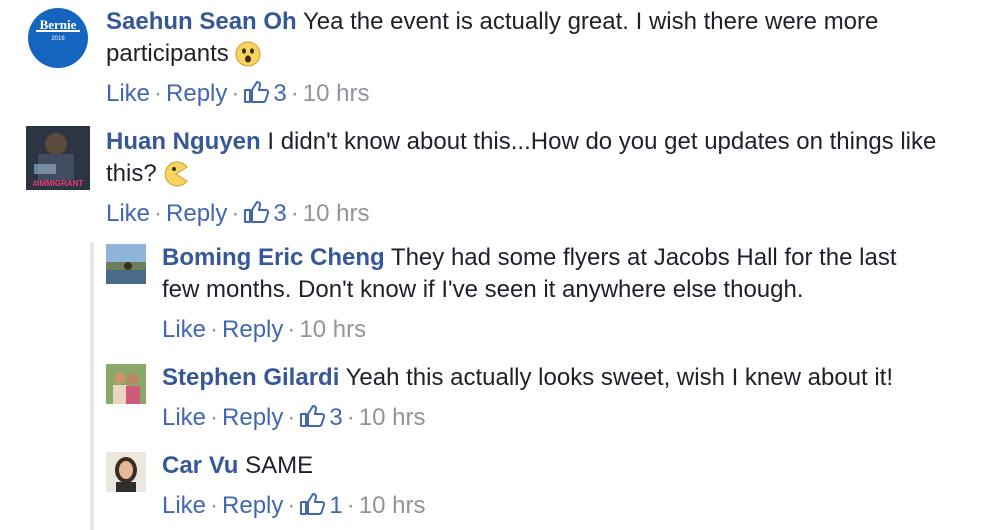  What do you see at coordinates (200, 465) in the screenshot?
I see `reply-author: Car Vu` at bounding box center [200, 465].